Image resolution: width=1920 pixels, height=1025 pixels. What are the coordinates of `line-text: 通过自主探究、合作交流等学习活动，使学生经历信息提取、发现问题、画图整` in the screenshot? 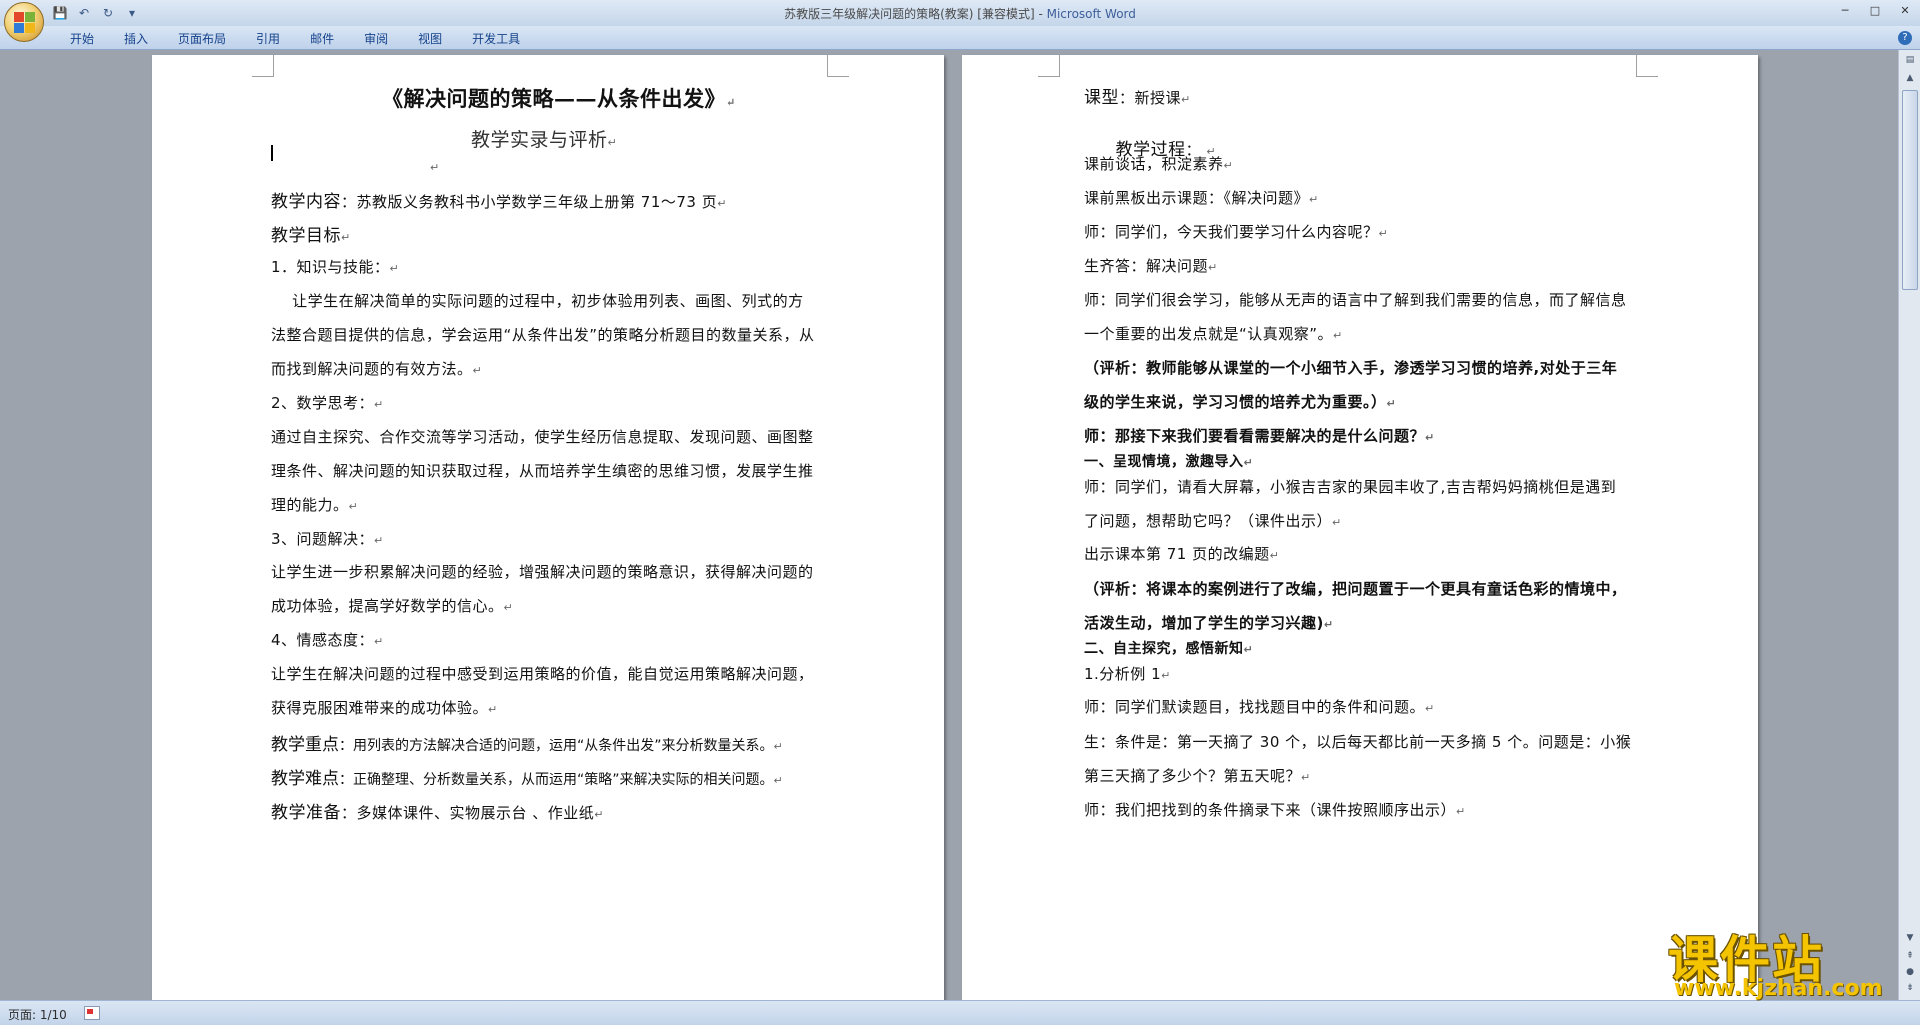 It's located at (542, 437).